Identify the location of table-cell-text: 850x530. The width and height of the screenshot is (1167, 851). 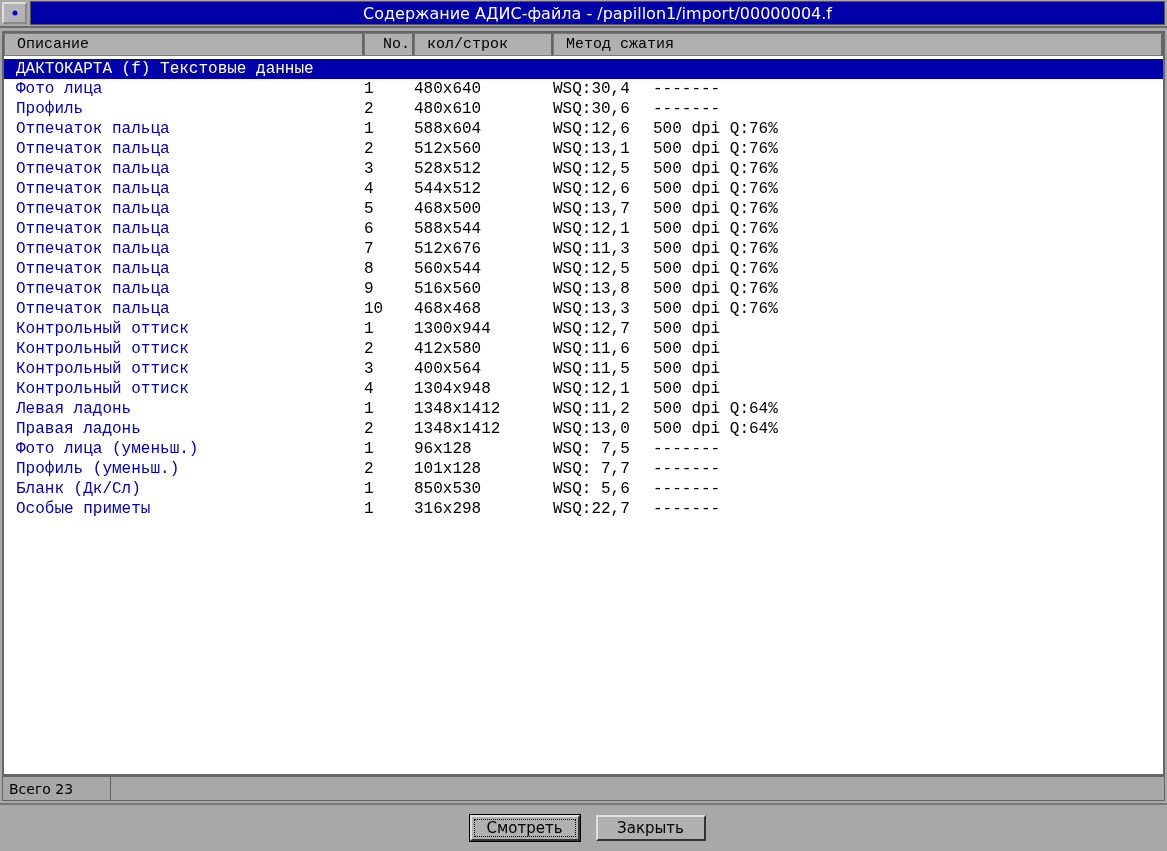
(448, 489).